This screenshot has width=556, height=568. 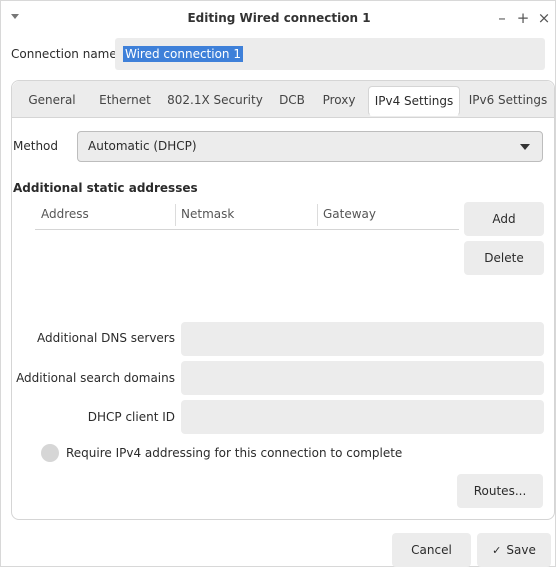 I want to click on tab-ipv4-settings: IPv4 Settings, so click(x=414, y=101).